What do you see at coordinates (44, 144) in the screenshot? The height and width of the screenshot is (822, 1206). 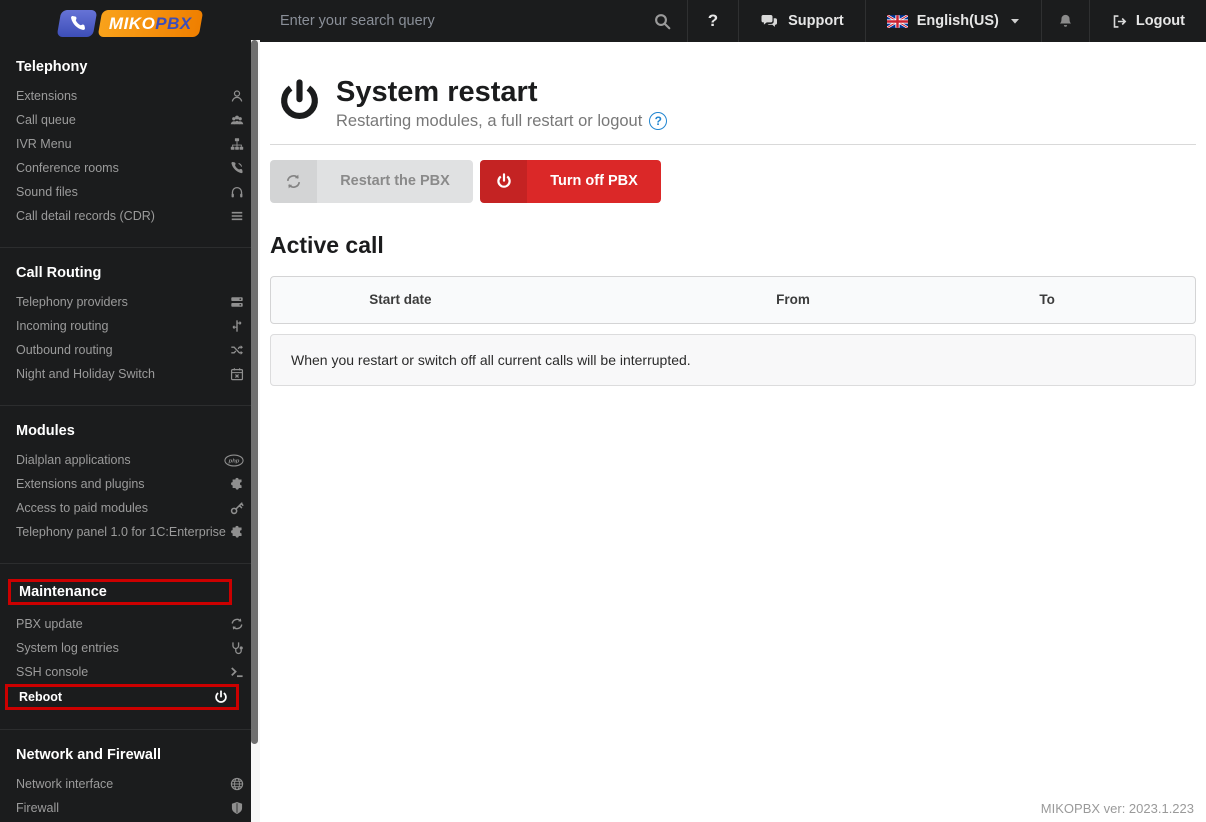 I see `sidebar-item-label: IVR Menu` at bounding box center [44, 144].